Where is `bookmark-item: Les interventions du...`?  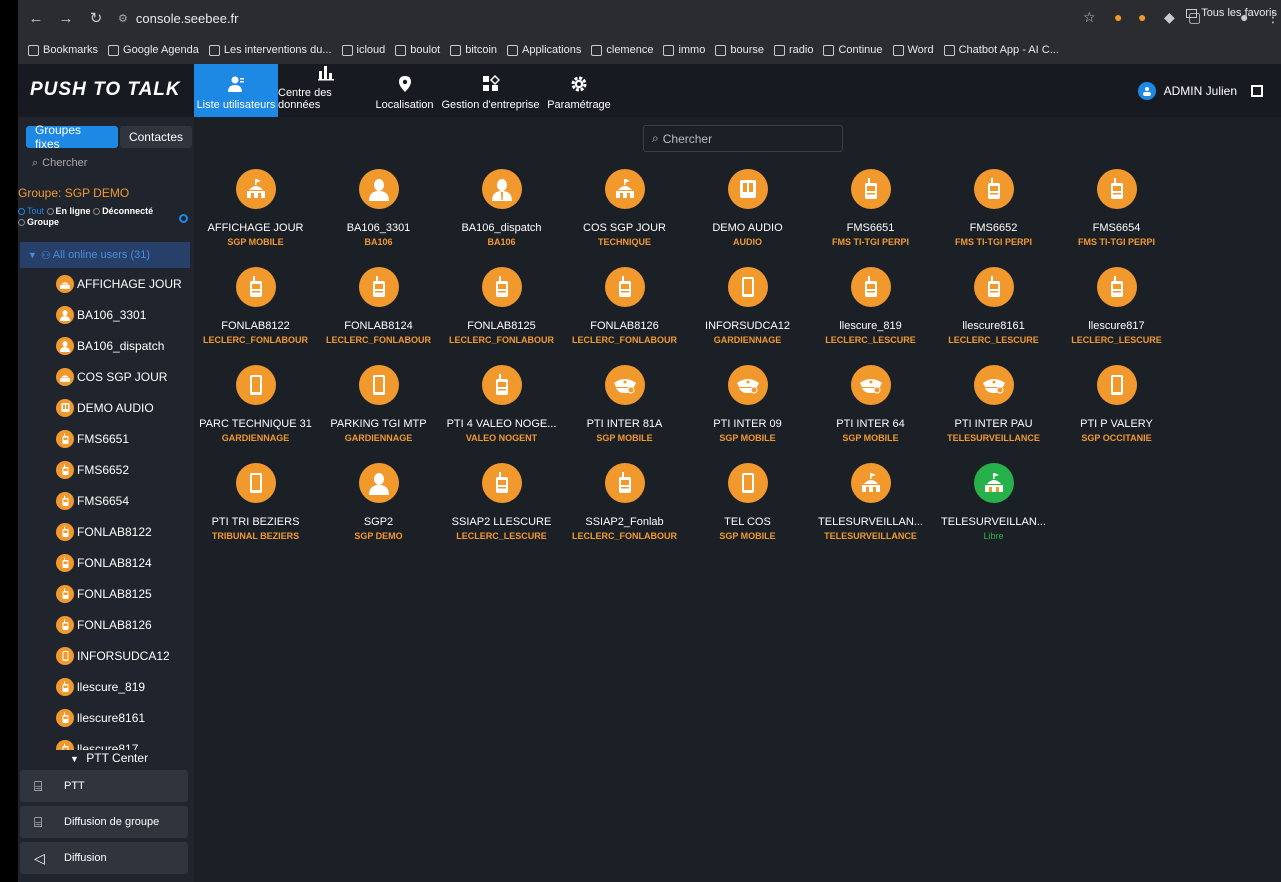
bookmark-item: Les interventions du... is located at coordinates (270, 50).